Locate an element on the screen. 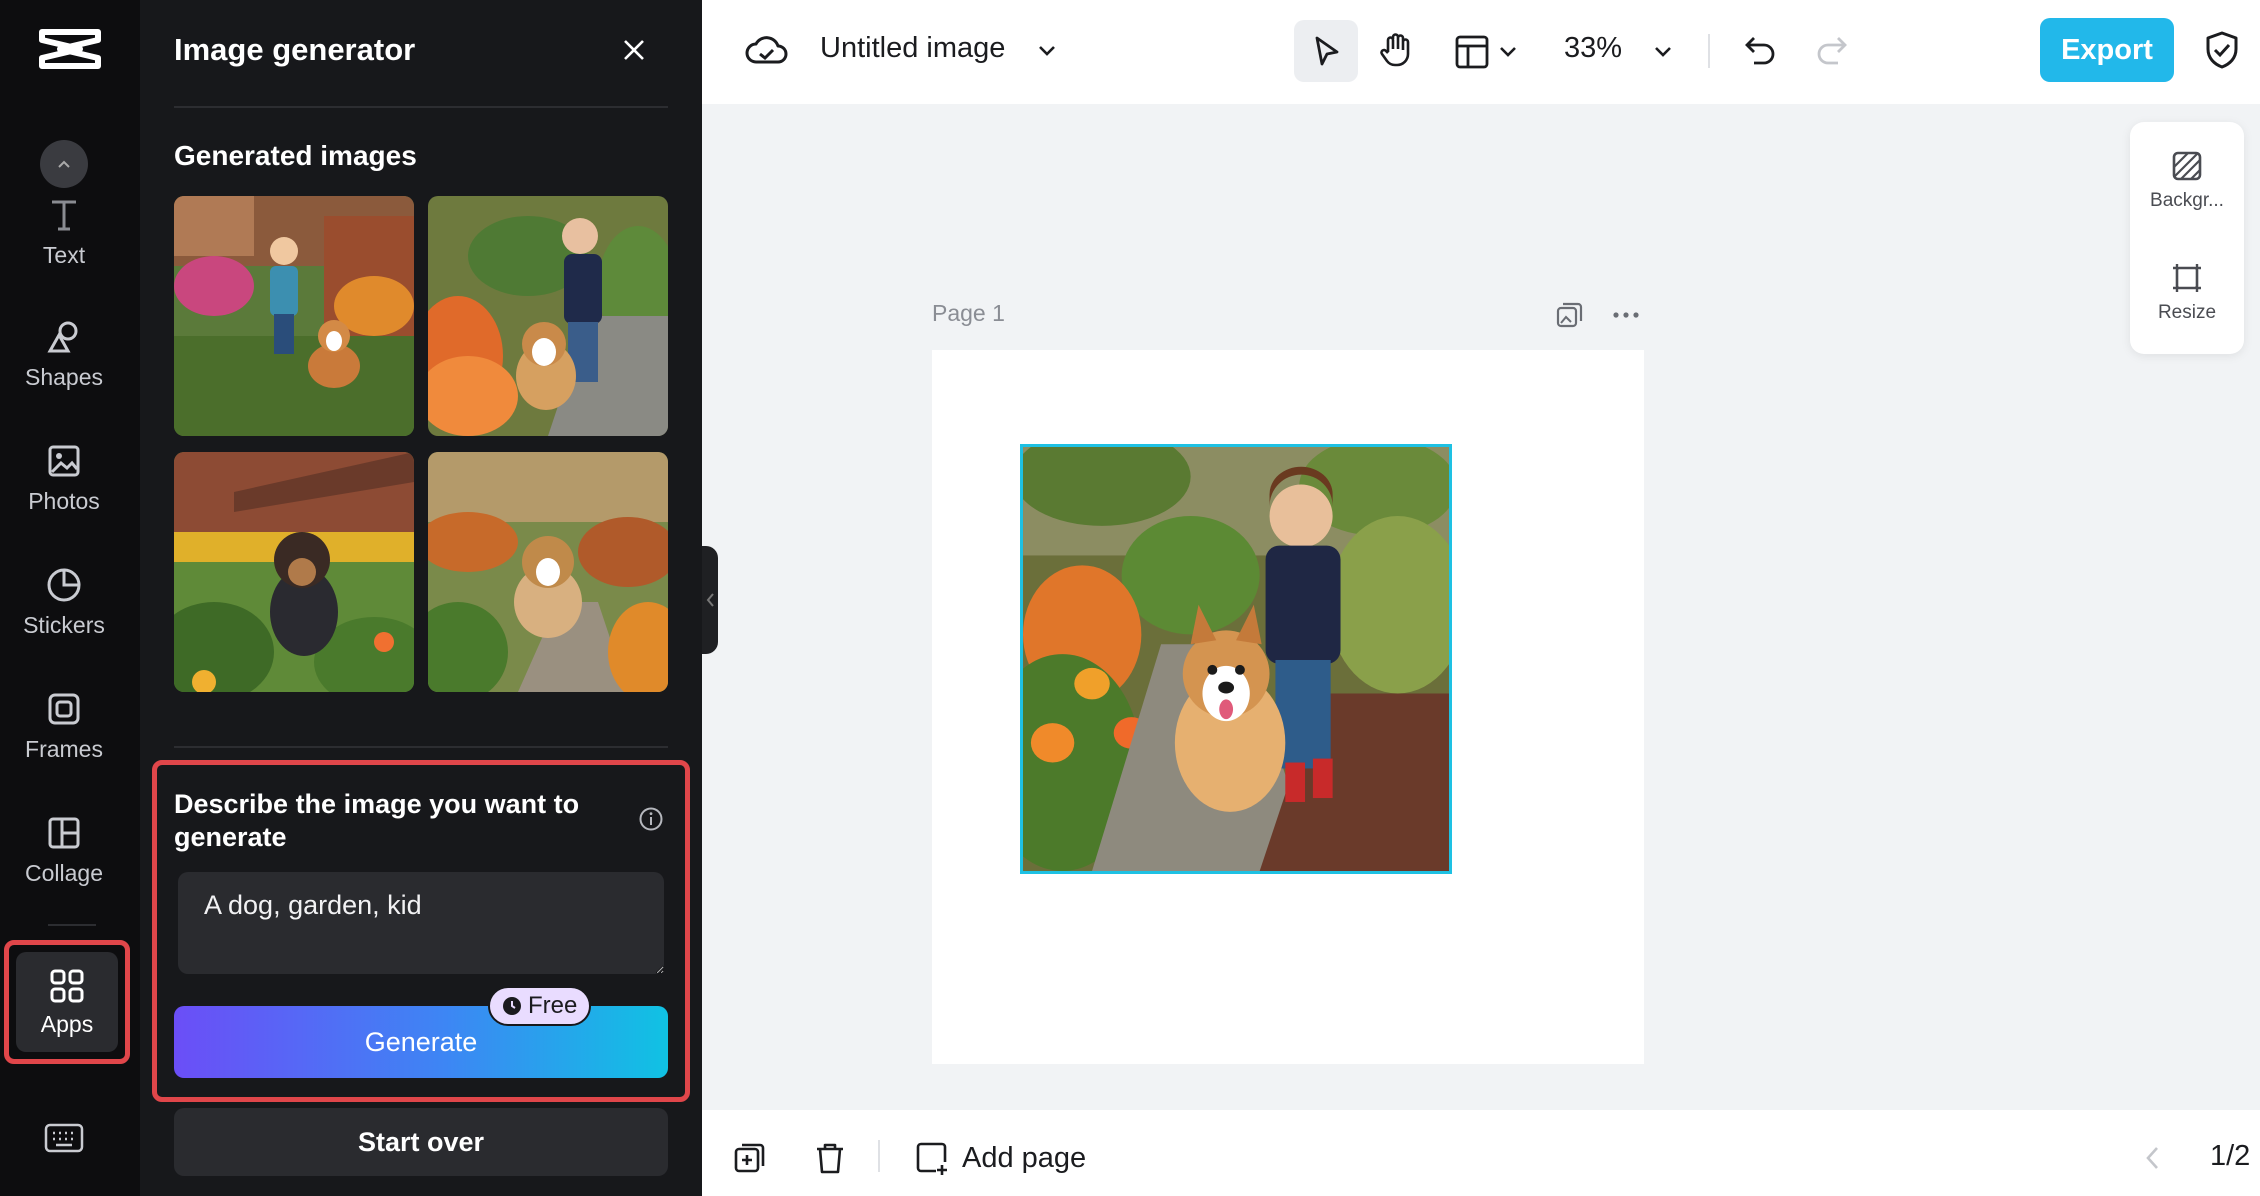  chevron-up-icon is located at coordinates (64, 164).